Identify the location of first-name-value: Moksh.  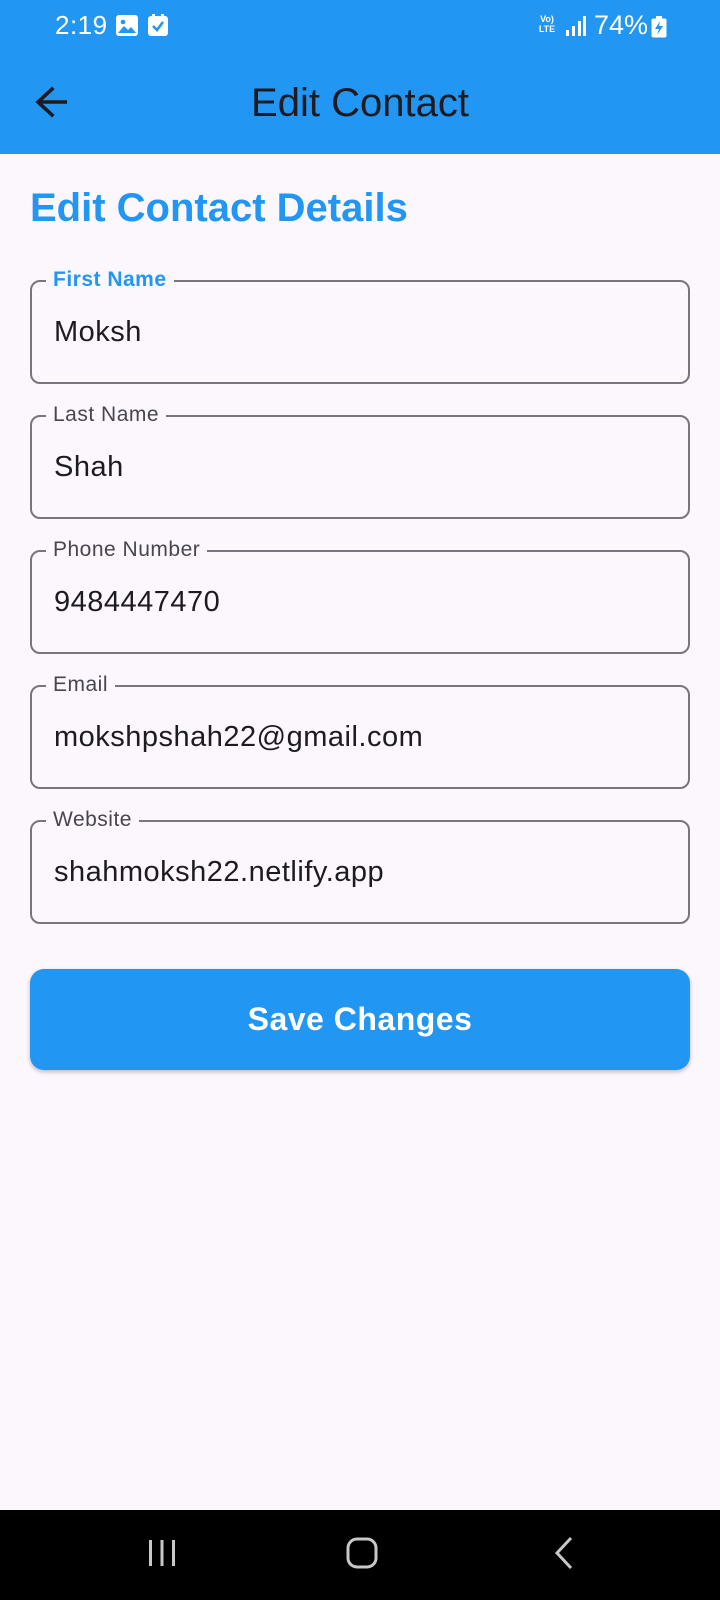
(98, 332).